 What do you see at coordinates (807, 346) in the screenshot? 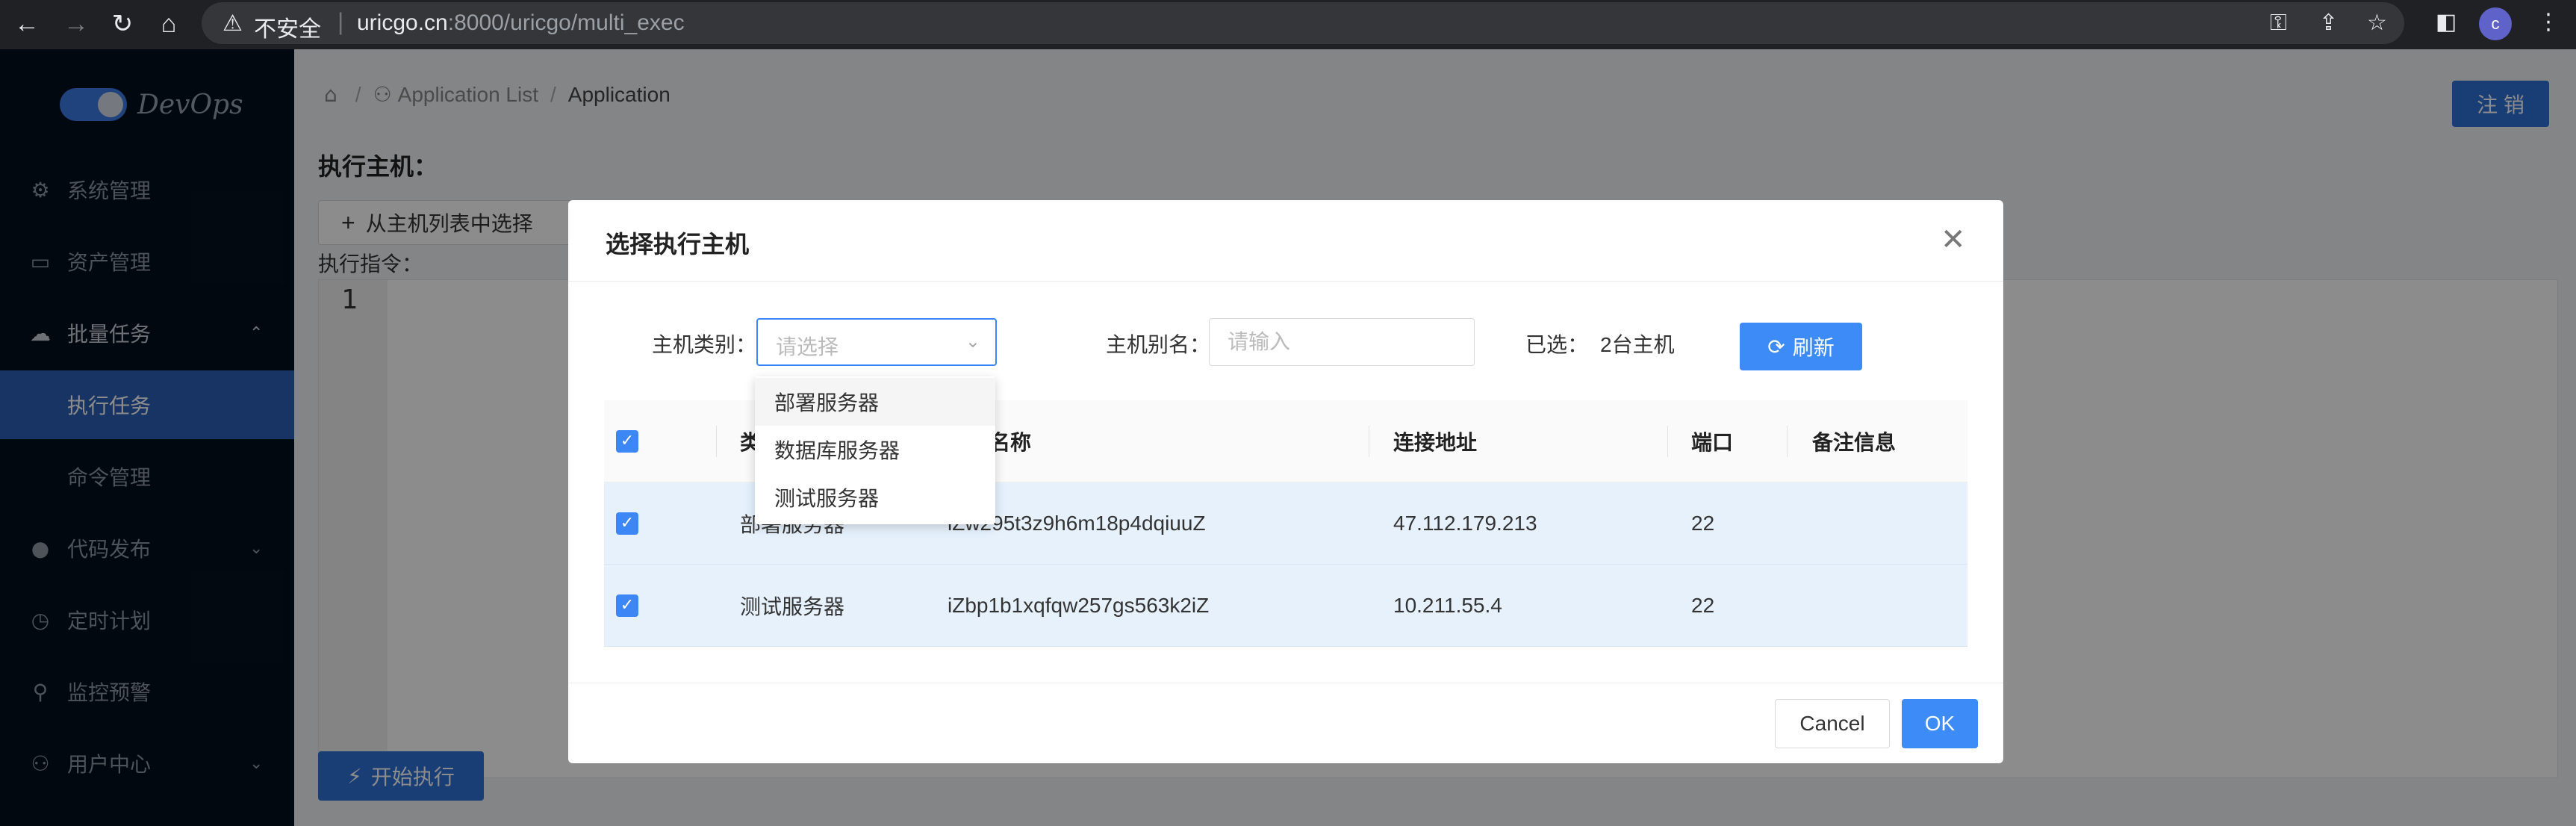
I see `category-placeholder: 请选择` at bounding box center [807, 346].